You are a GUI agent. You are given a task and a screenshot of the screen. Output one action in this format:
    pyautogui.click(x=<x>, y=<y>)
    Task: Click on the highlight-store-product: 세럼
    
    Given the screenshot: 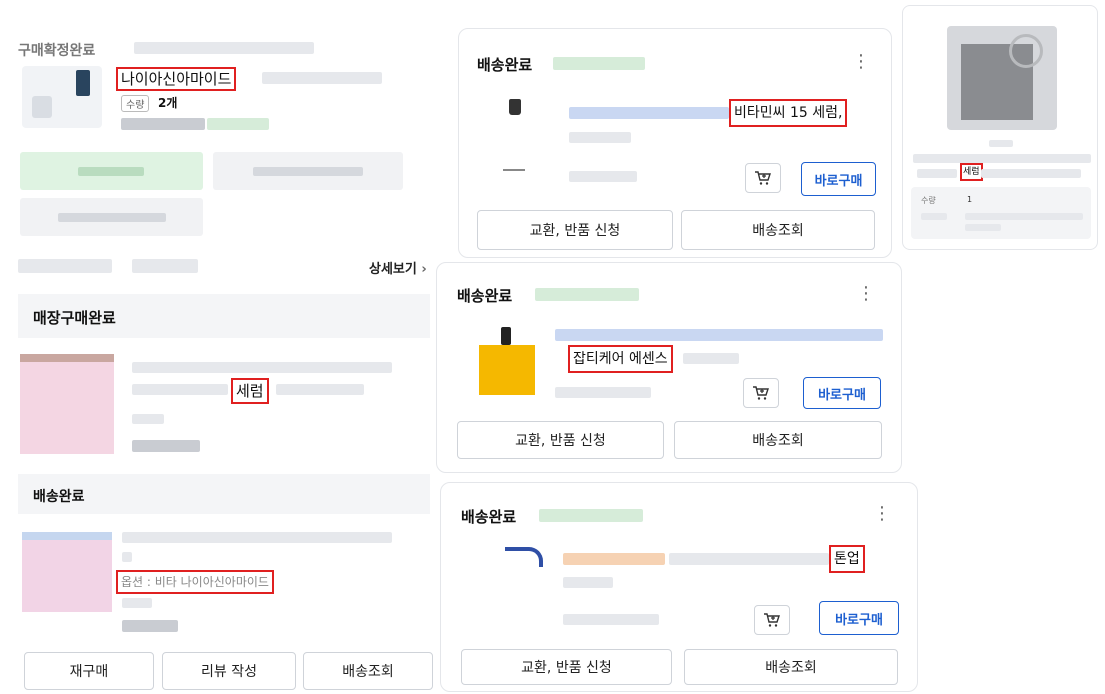 What is the action you would take?
    pyautogui.click(x=250, y=391)
    